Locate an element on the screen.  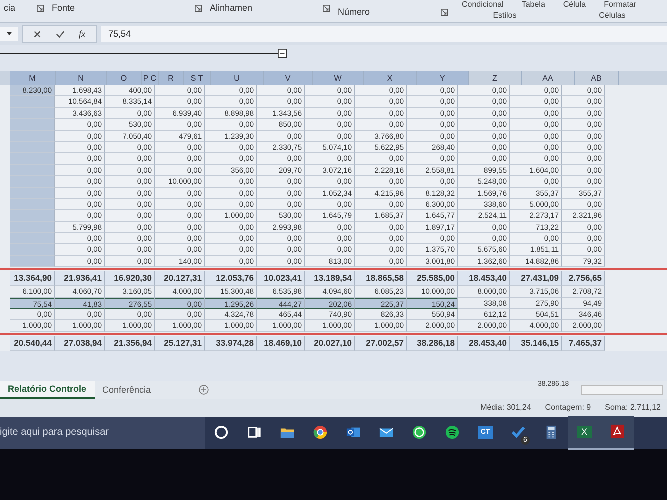
table-cell: 10.023,41 is located at coordinates (281, 278).